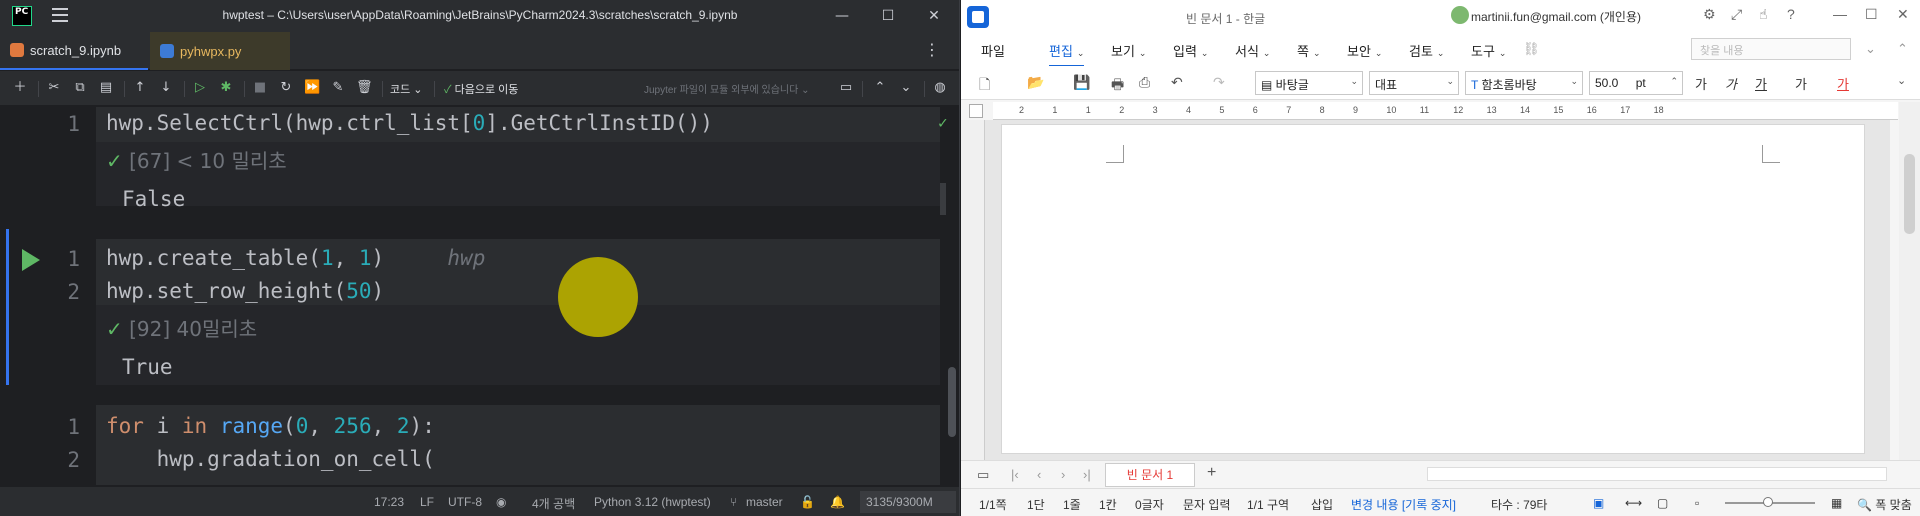 The image size is (1920, 516). What do you see at coordinates (993, 504) in the screenshot?
I see `page-indicator: 1/1쪽` at bounding box center [993, 504].